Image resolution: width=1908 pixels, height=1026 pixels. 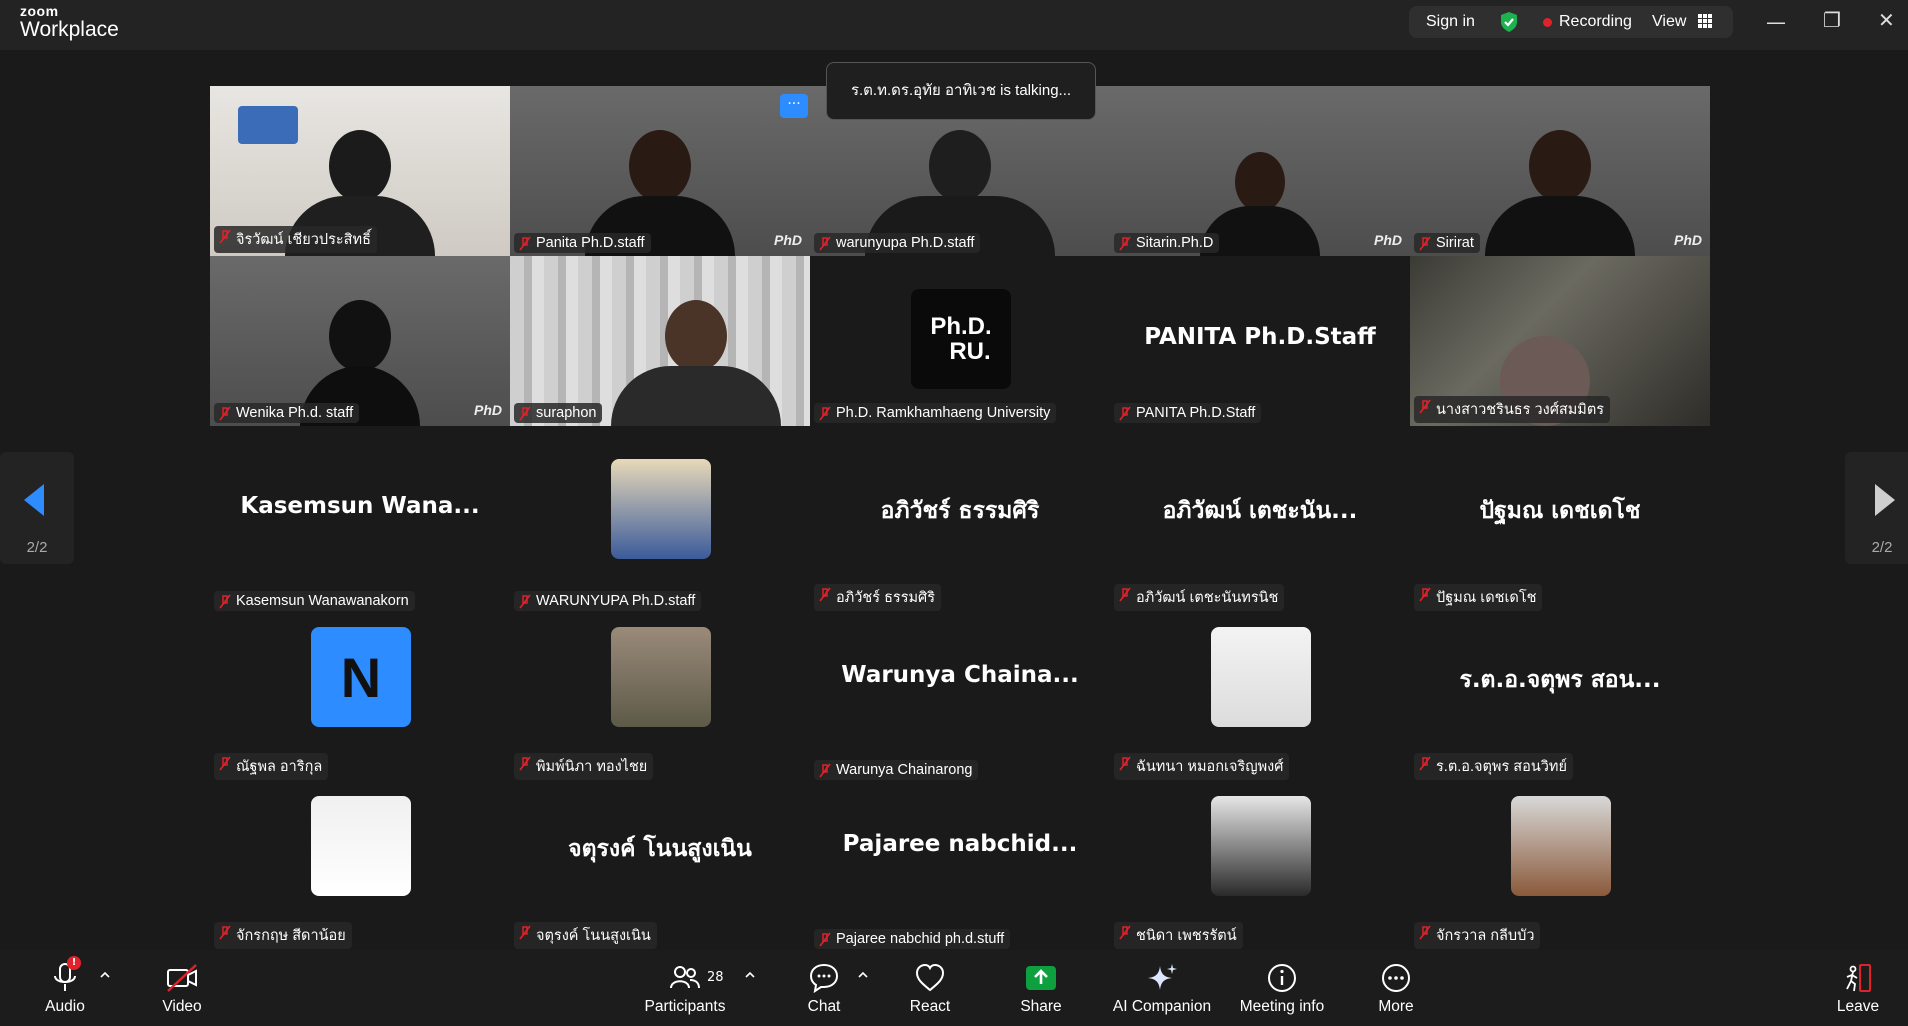 I want to click on sign-in-button: Sign in, so click(x=1450, y=22).